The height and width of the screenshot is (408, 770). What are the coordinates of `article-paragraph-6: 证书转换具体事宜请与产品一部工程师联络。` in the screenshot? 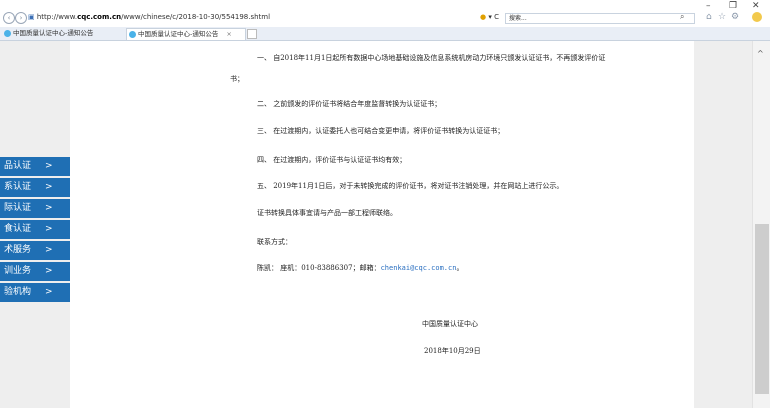 It's located at (327, 213).